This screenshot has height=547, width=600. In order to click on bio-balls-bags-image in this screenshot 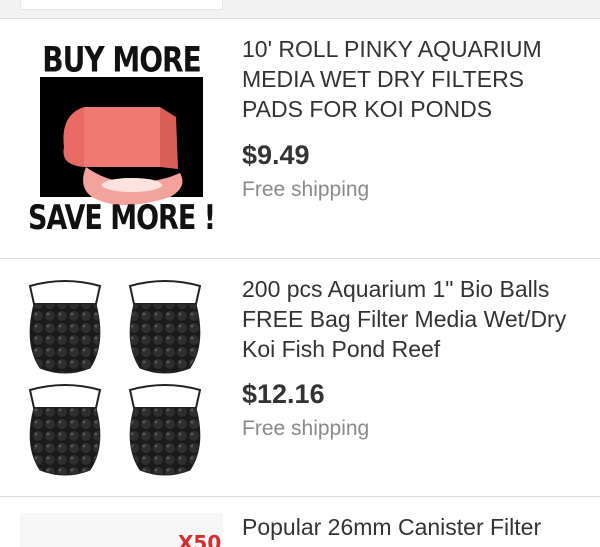, I will do `click(115, 378)`.